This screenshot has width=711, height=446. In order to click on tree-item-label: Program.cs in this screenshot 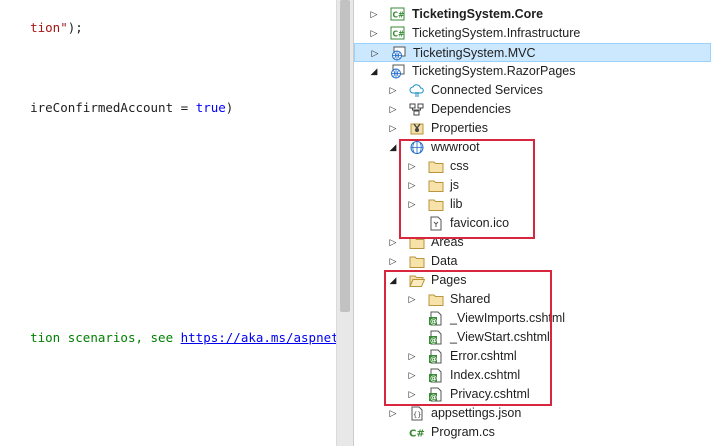, I will do `click(463, 432)`.